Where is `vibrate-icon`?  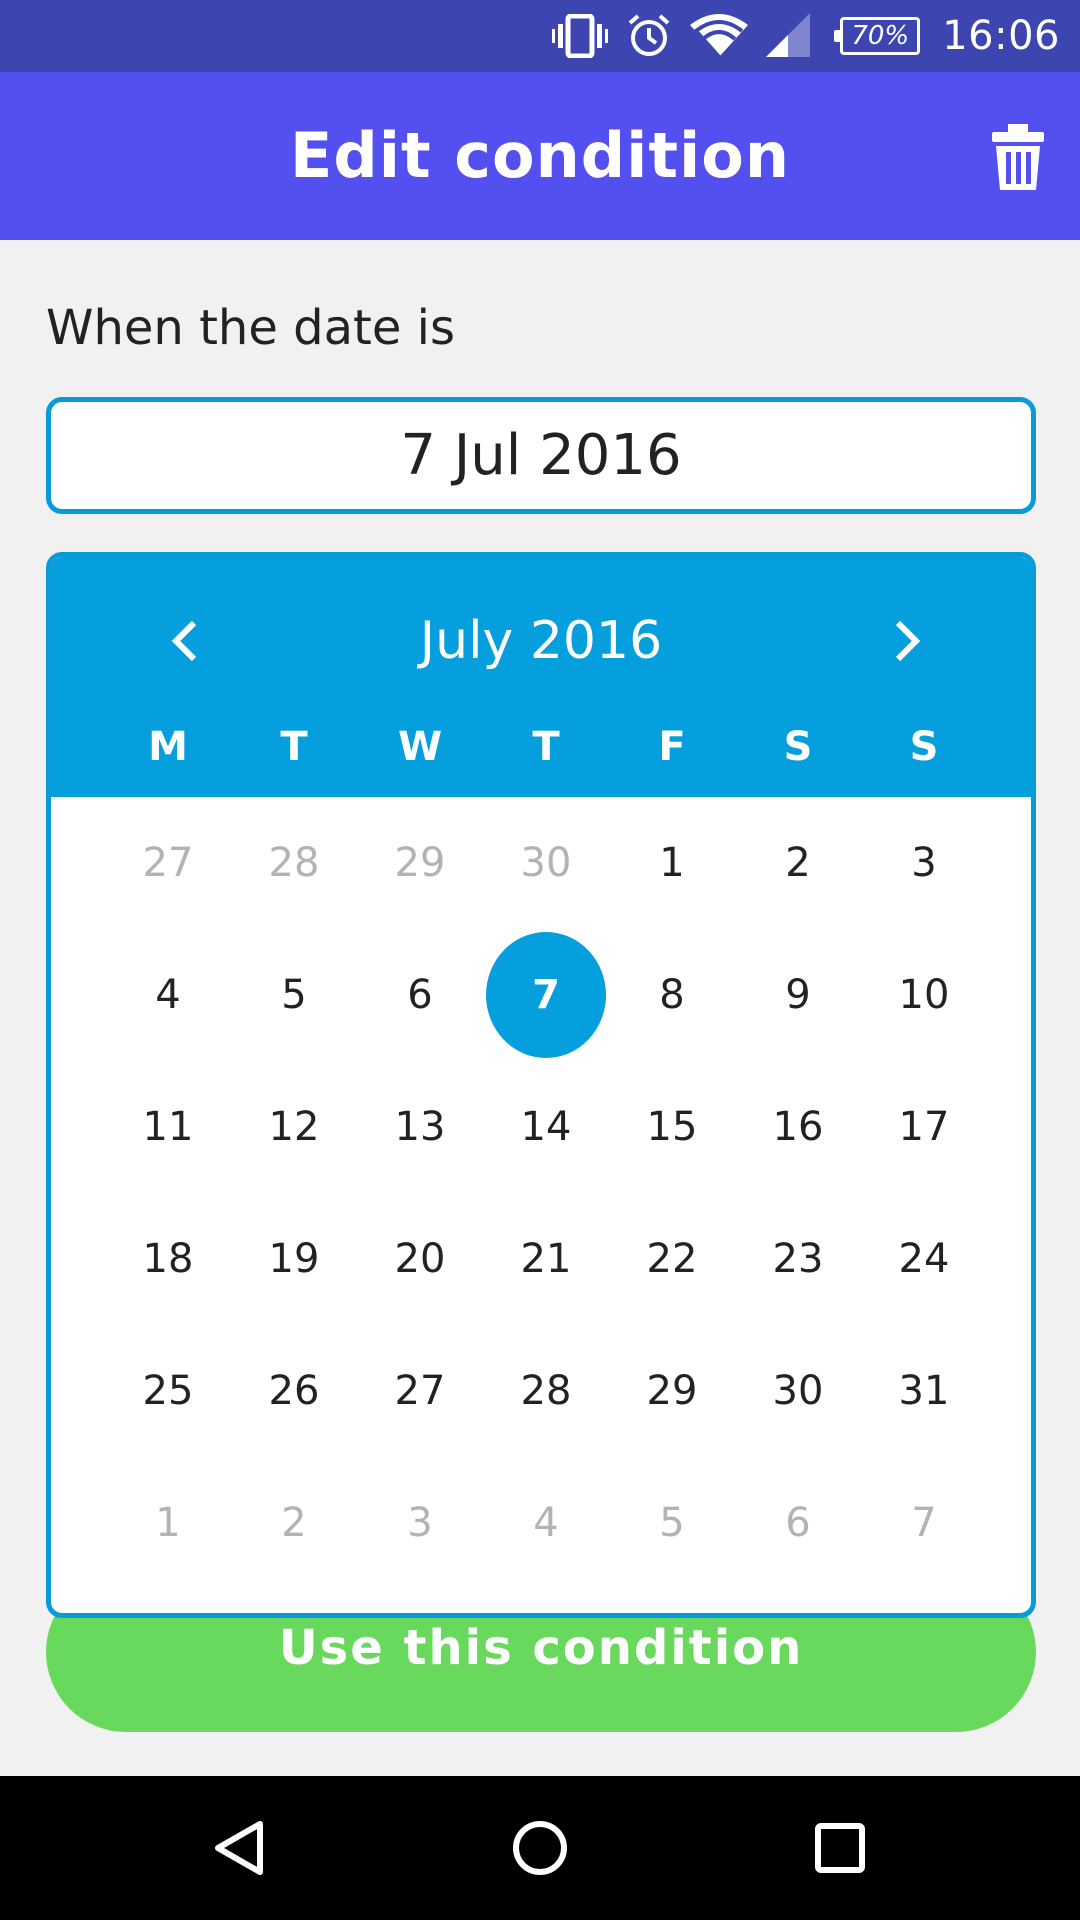
vibrate-icon is located at coordinates (580, 36).